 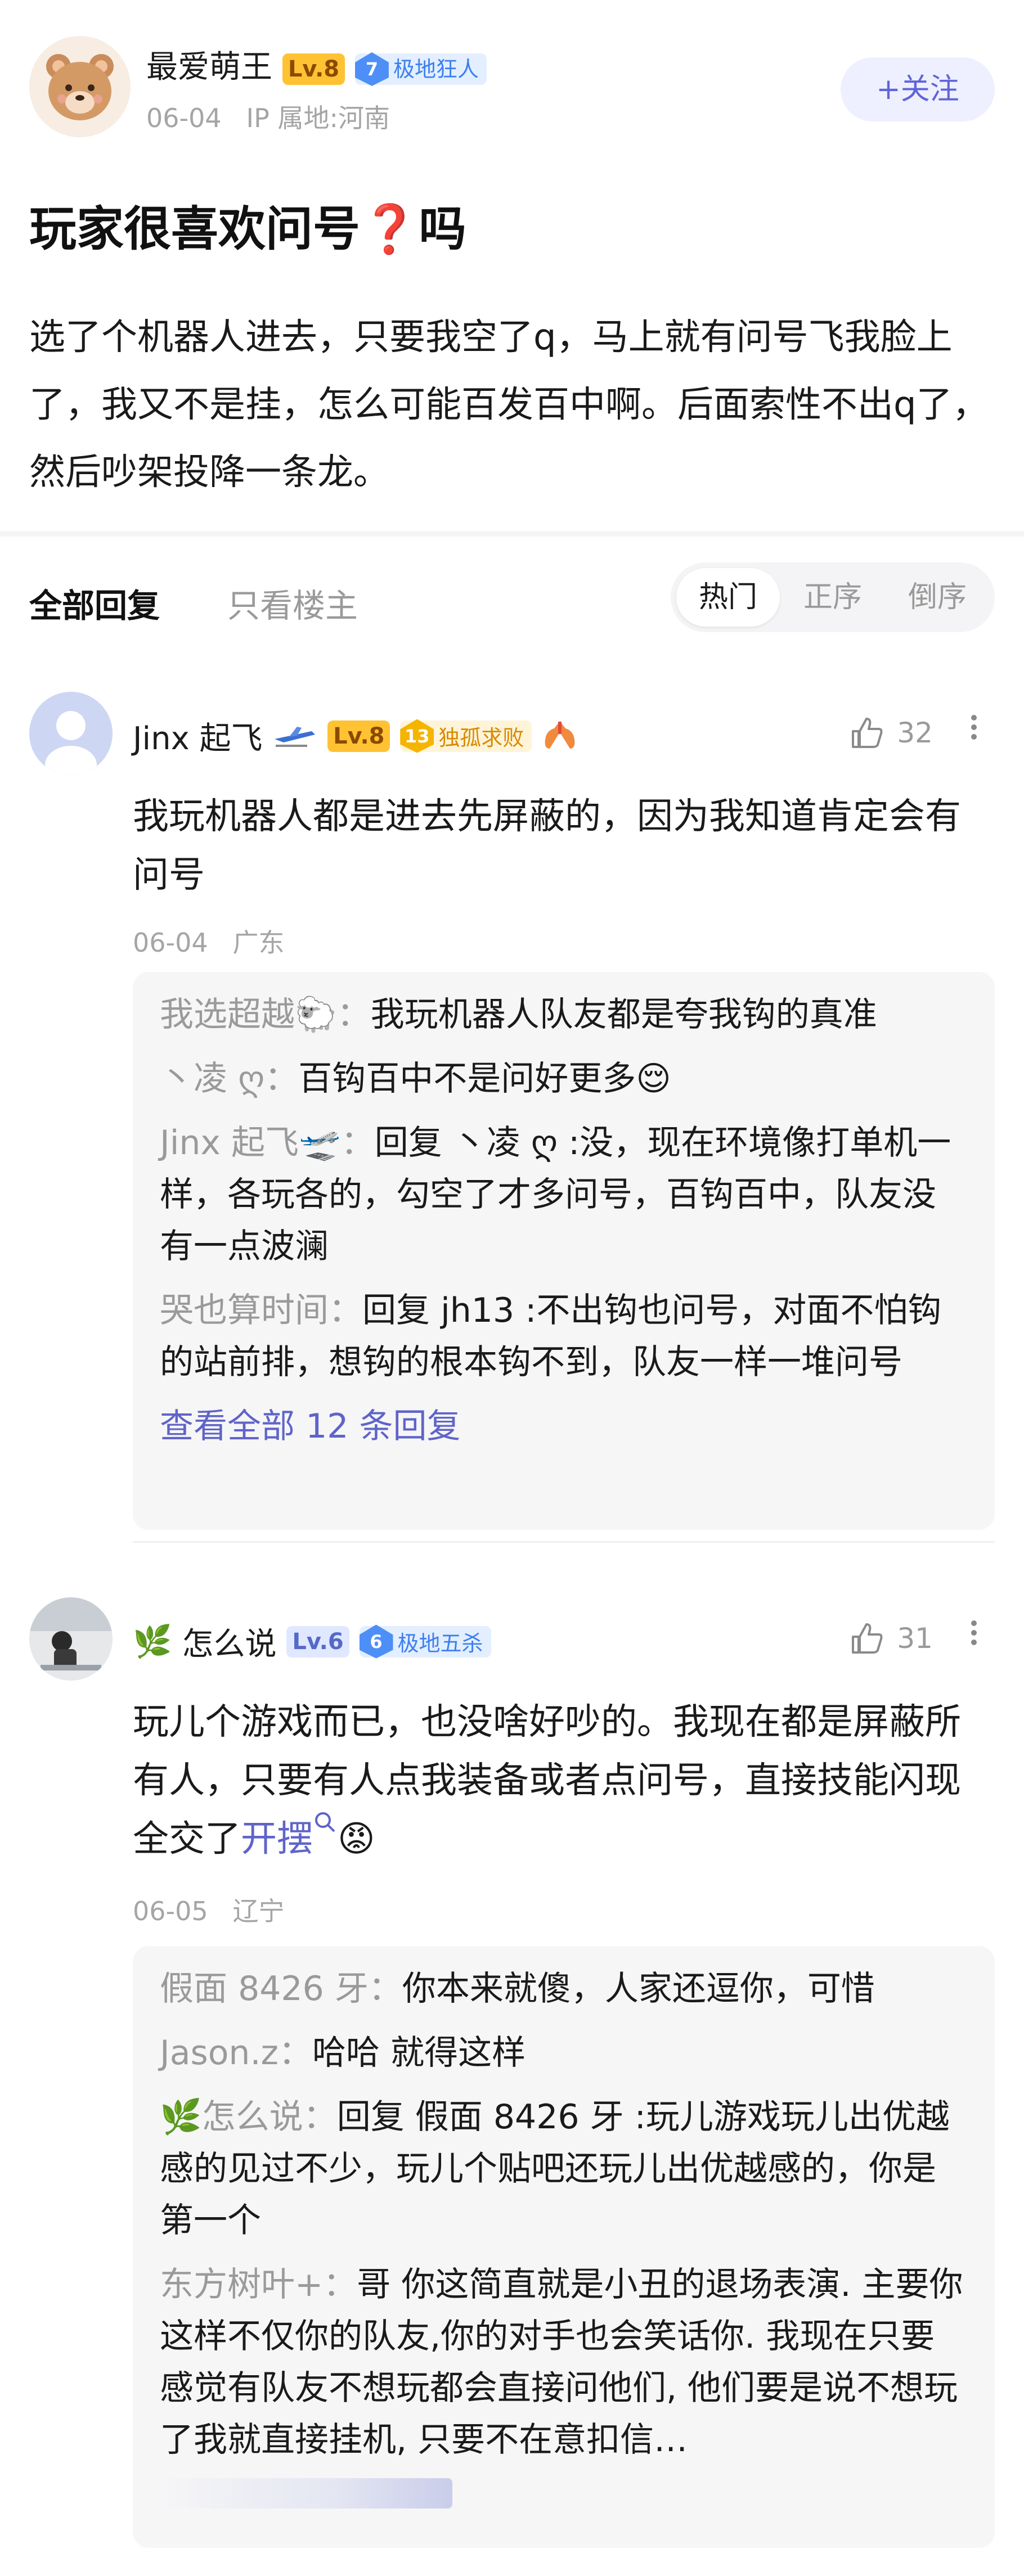 What do you see at coordinates (94, 603) in the screenshot?
I see `tab-all-replies: 全部回复` at bounding box center [94, 603].